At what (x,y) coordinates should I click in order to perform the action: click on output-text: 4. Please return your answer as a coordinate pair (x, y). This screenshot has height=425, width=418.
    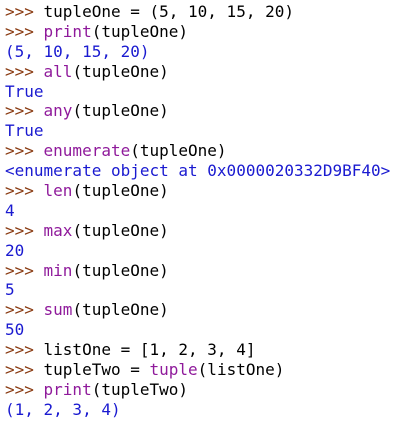
    Looking at the image, I should click on (10, 210).